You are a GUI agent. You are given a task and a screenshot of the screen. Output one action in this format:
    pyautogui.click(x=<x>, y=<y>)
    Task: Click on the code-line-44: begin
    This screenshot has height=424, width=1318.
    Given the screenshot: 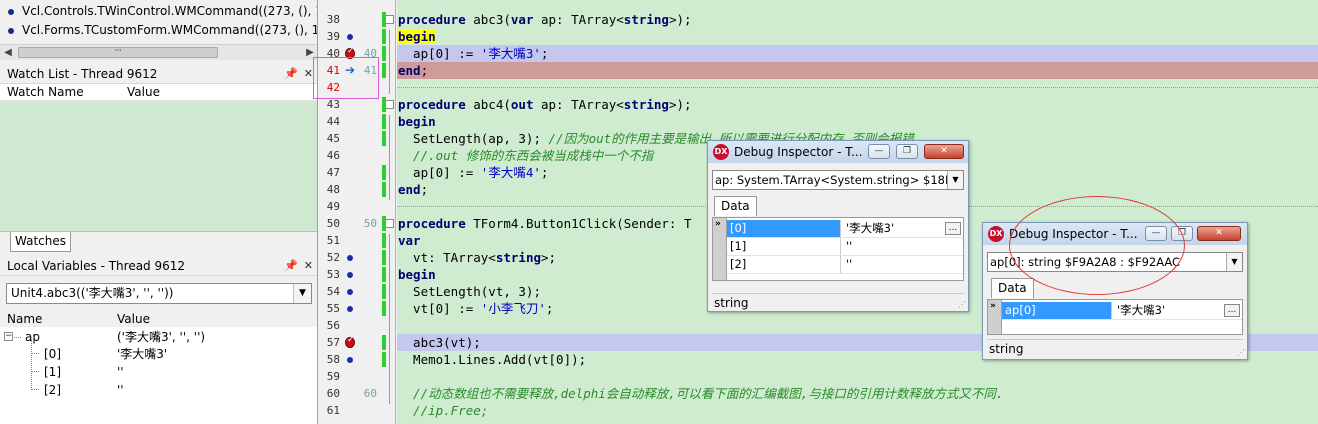 What is the action you would take?
    pyautogui.click(x=857, y=121)
    